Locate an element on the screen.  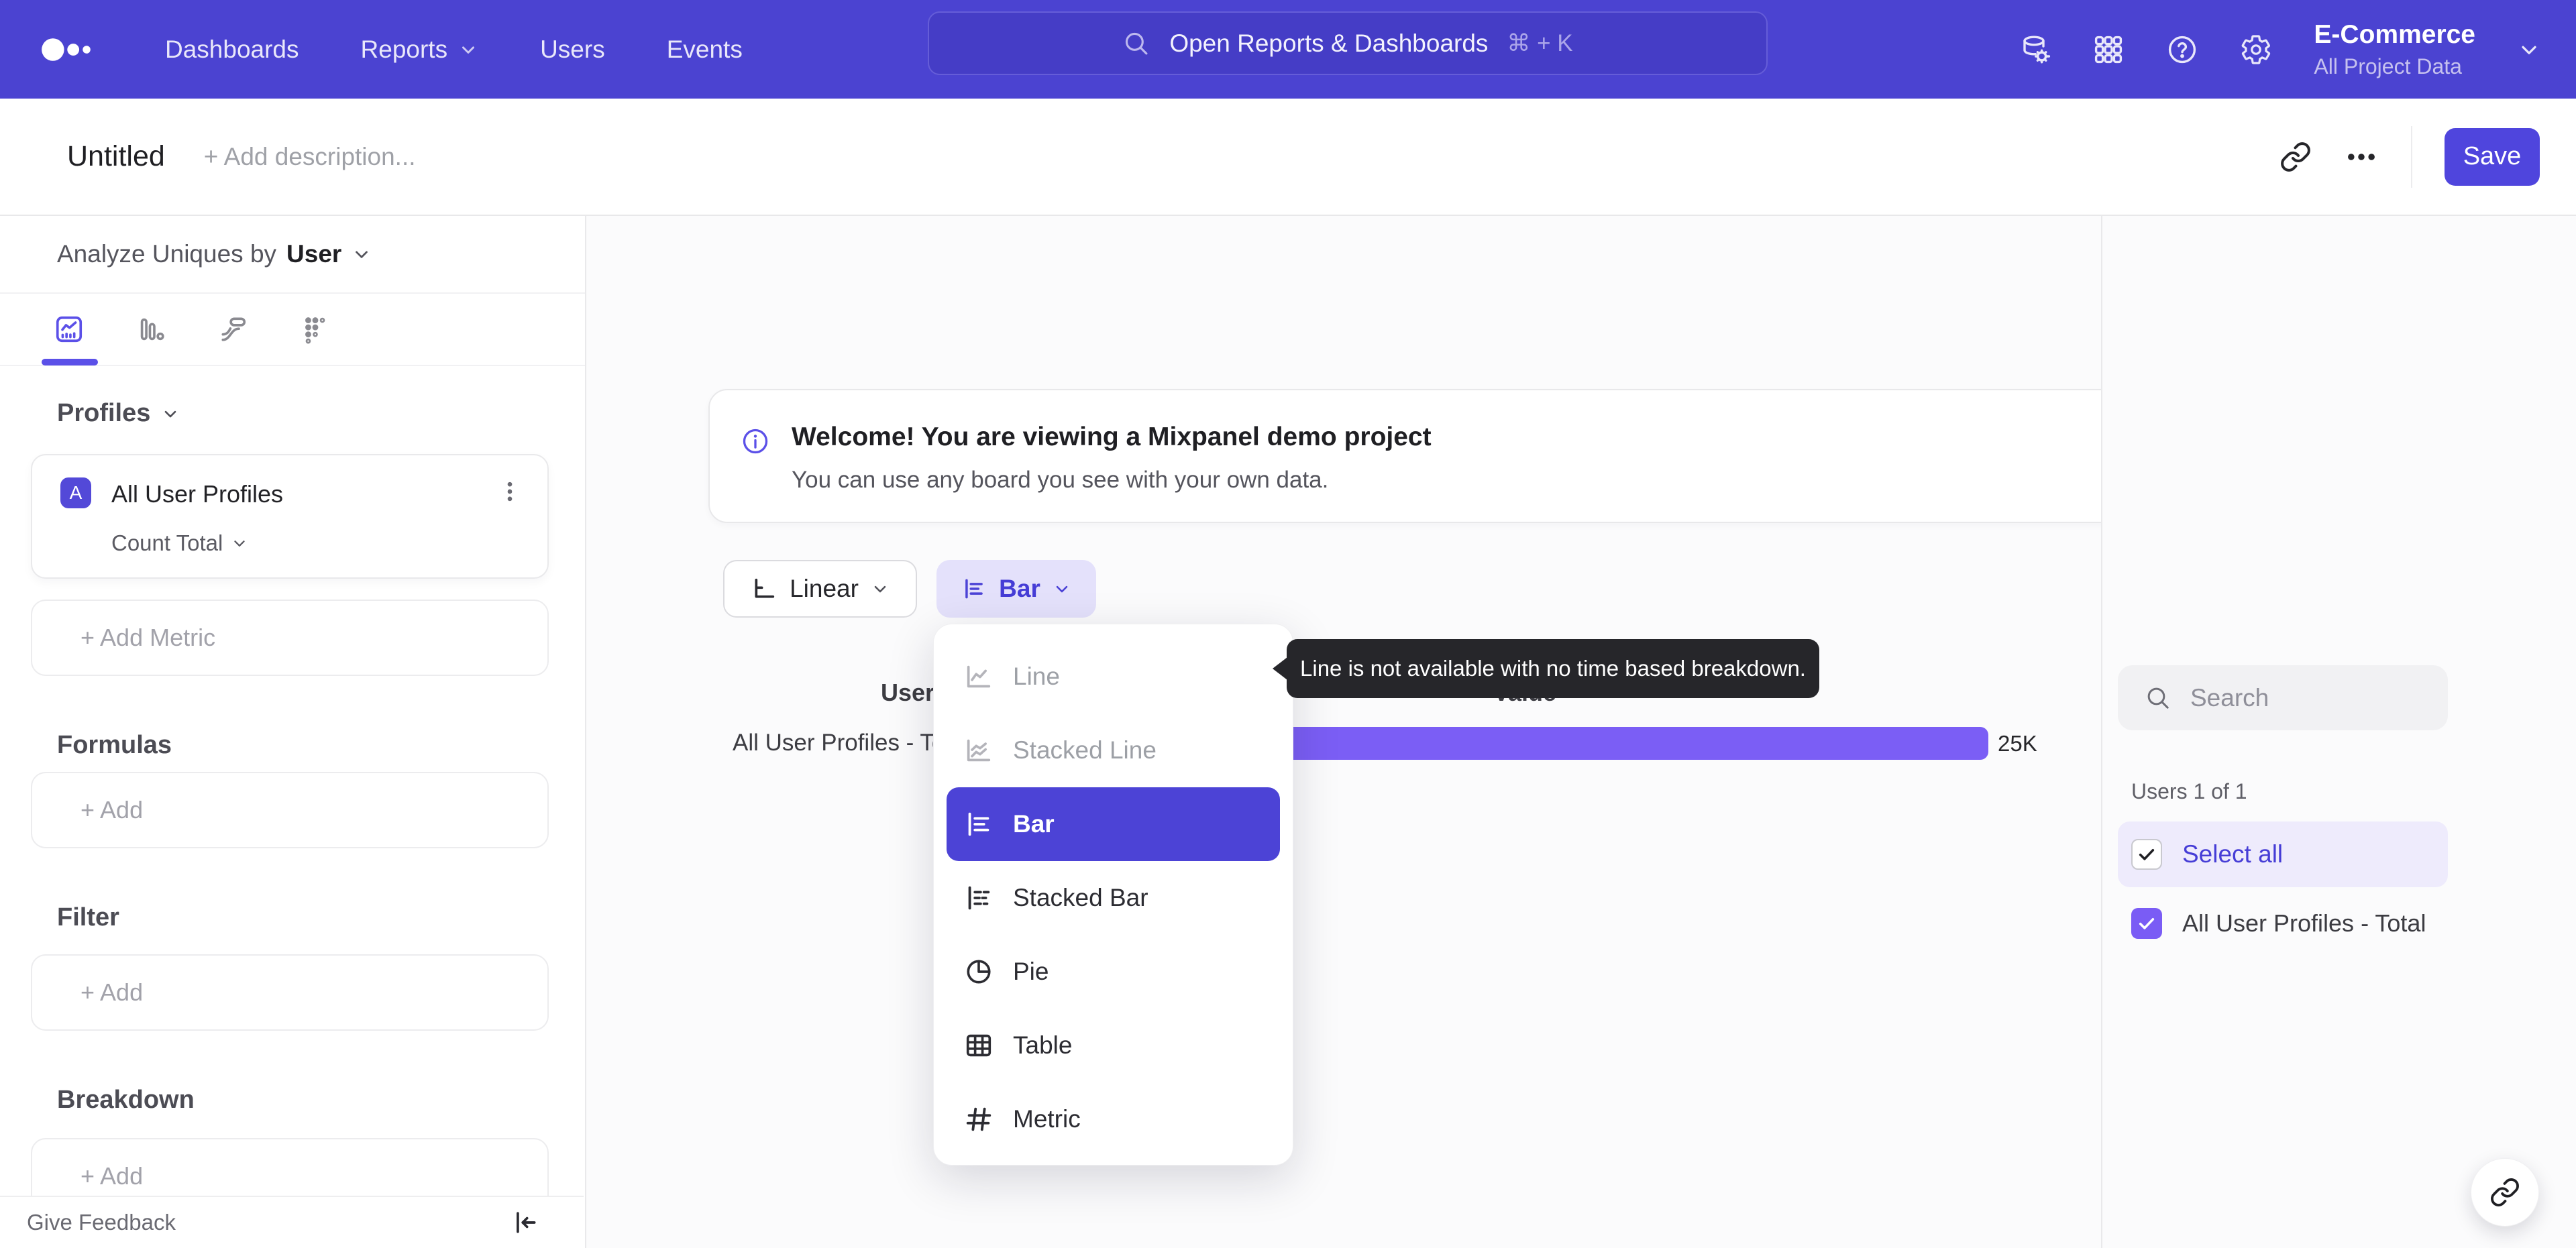
nav-item-users: Users is located at coordinates (572, 50).